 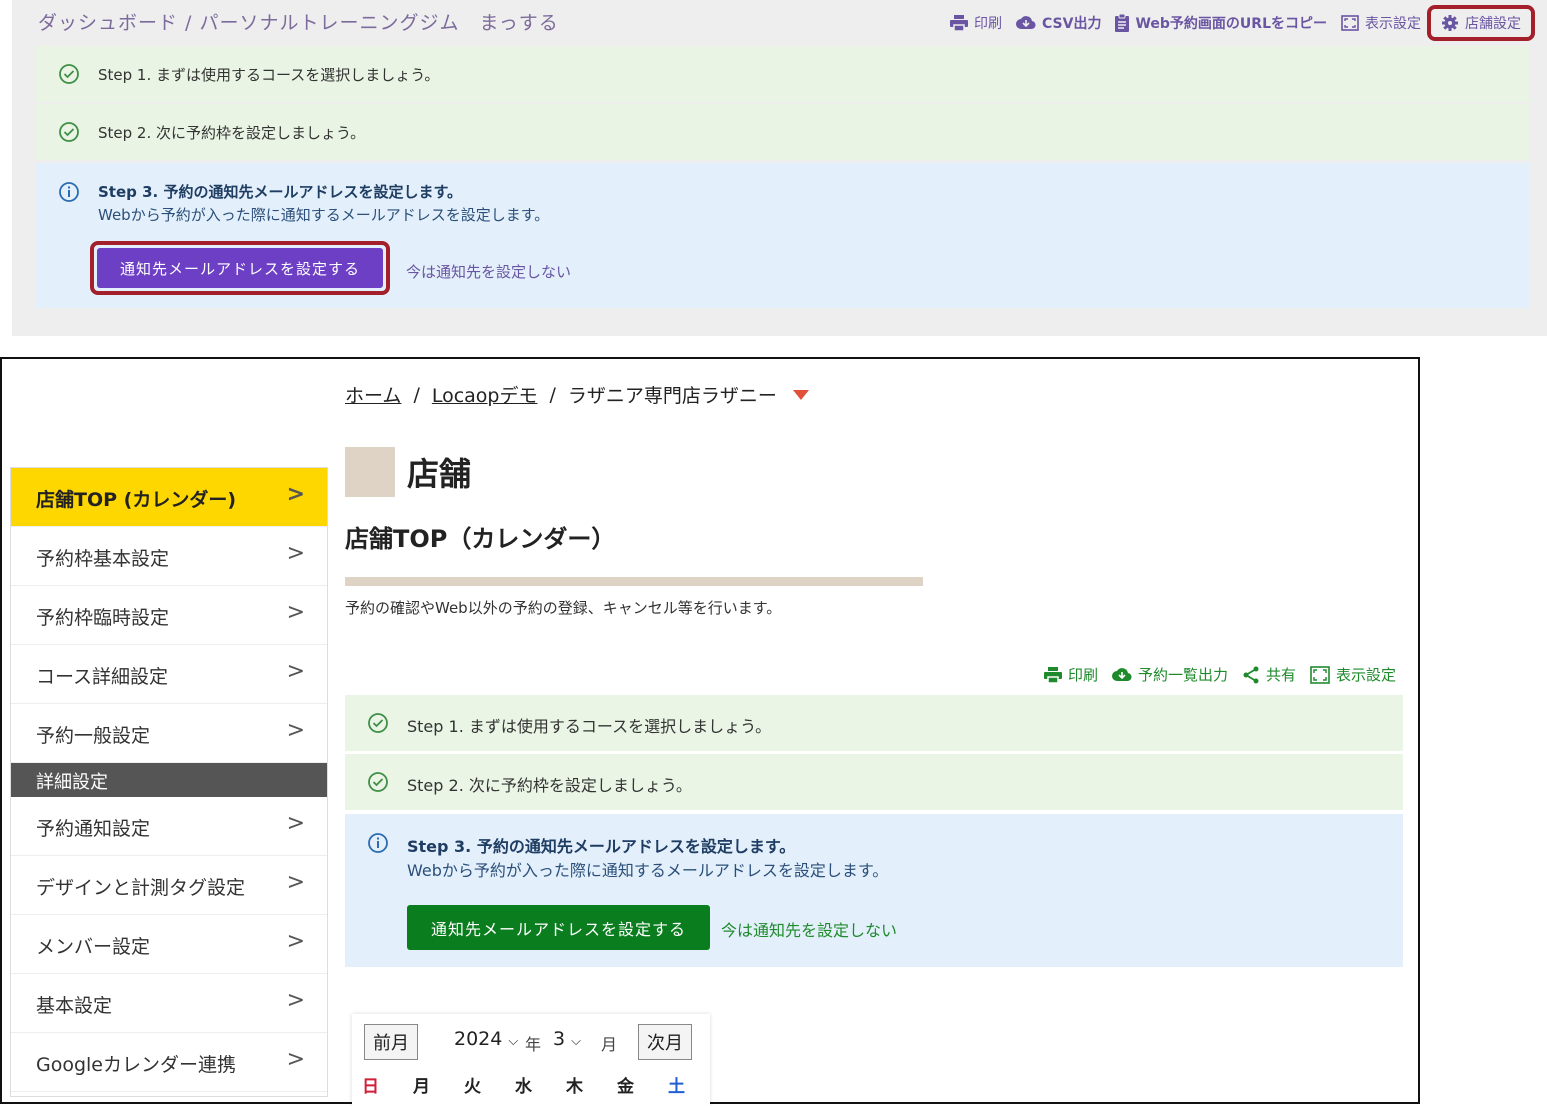 What do you see at coordinates (439, 474) in the screenshot?
I see `page-title: 店舗` at bounding box center [439, 474].